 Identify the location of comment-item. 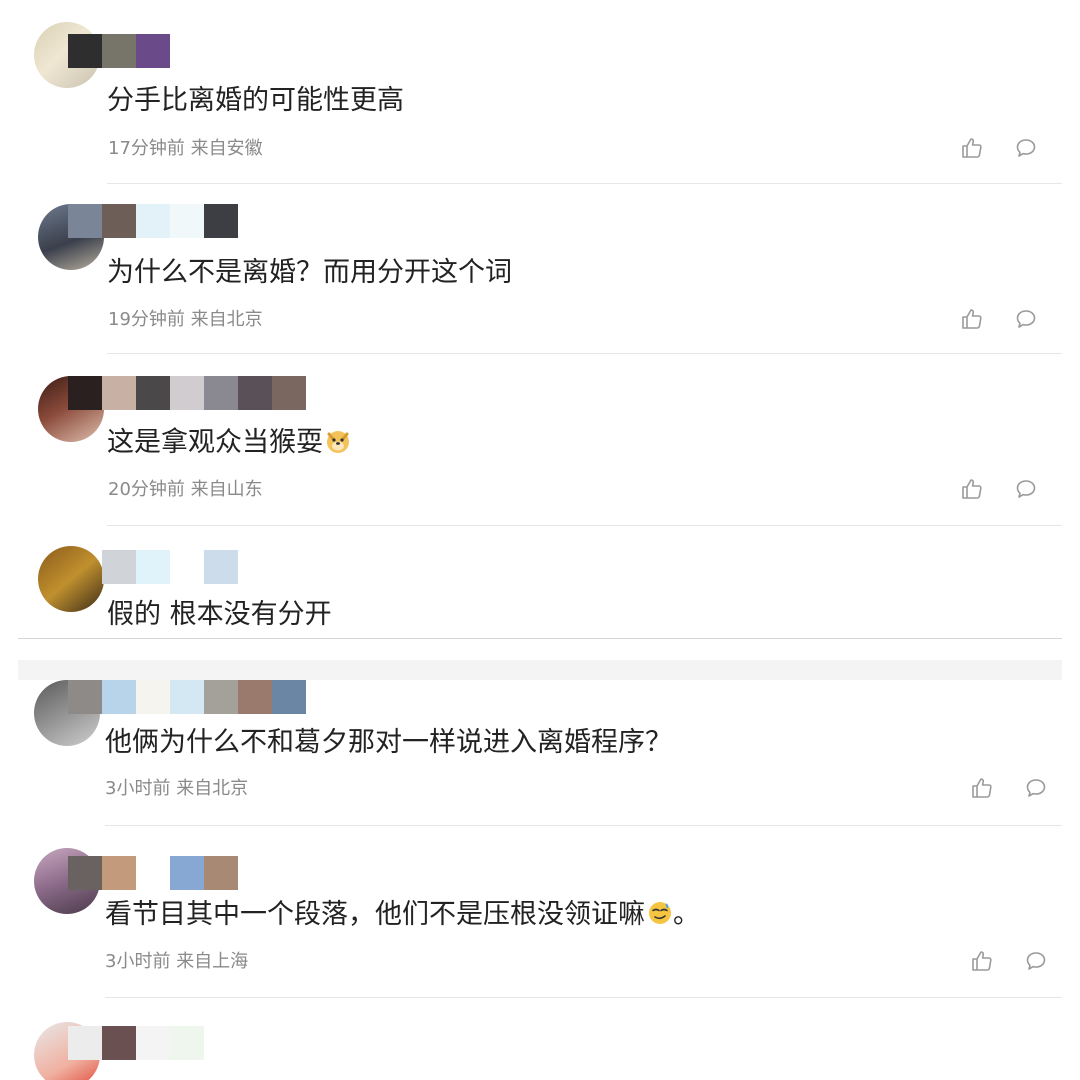
(540, 1039).